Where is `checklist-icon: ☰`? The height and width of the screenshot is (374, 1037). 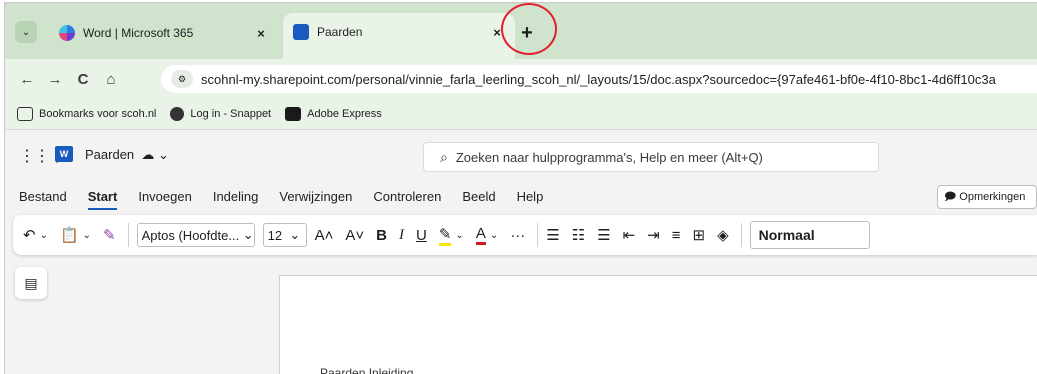 checklist-icon: ☰ is located at coordinates (603, 235).